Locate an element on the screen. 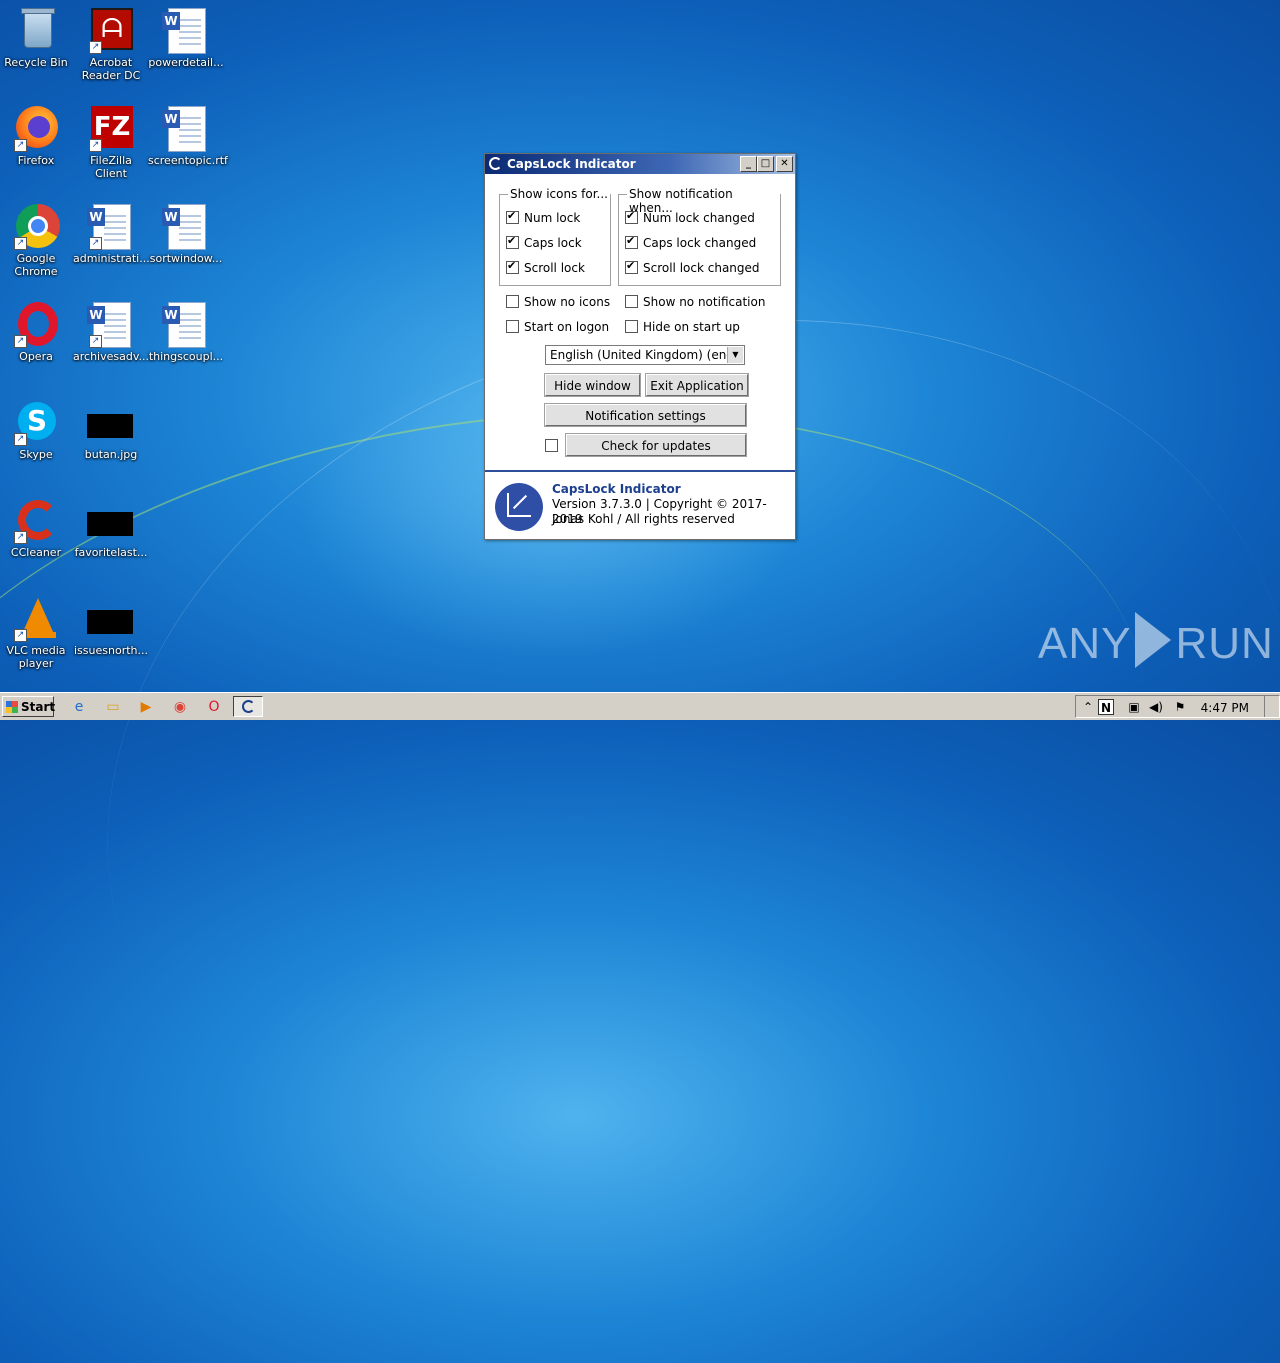 This screenshot has width=1280, height=1363. internet-explorer-icon: e is located at coordinates (79, 707).